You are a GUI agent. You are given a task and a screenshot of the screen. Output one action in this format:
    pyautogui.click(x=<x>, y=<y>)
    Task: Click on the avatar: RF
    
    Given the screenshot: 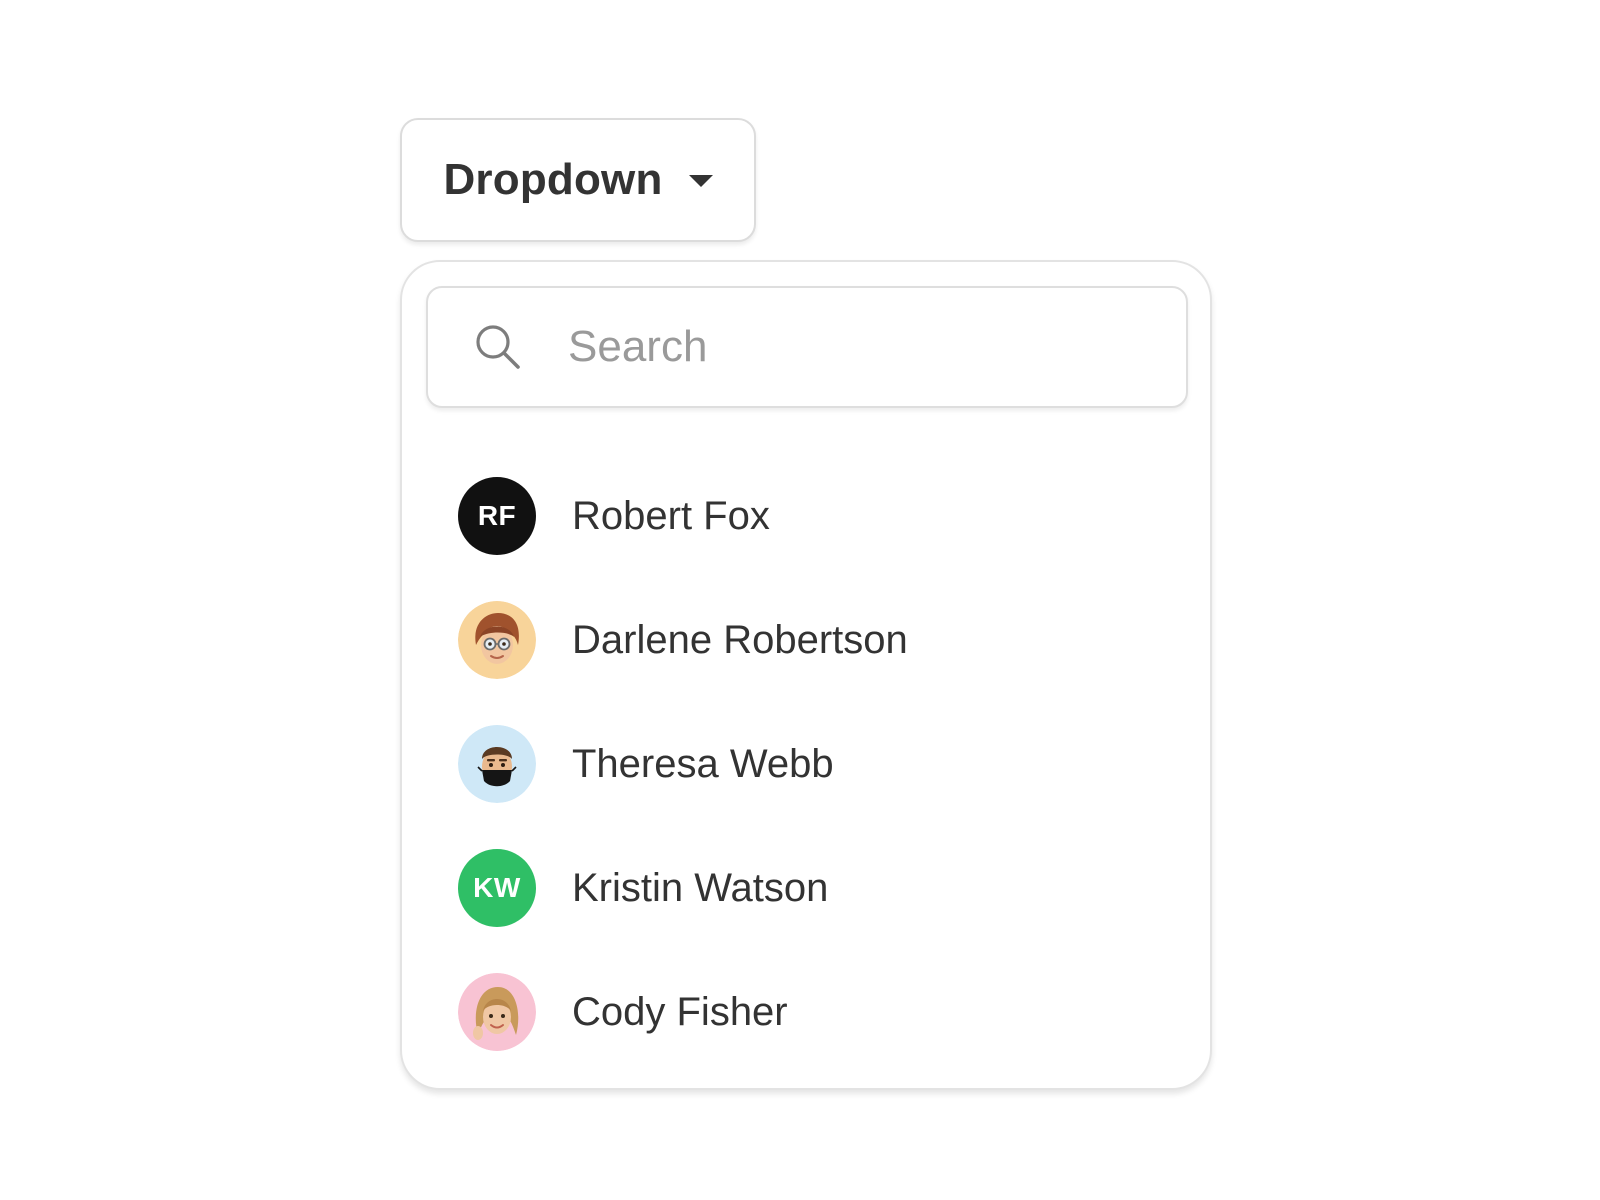 What is the action you would take?
    pyautogui.click(x=497, y=516)
    